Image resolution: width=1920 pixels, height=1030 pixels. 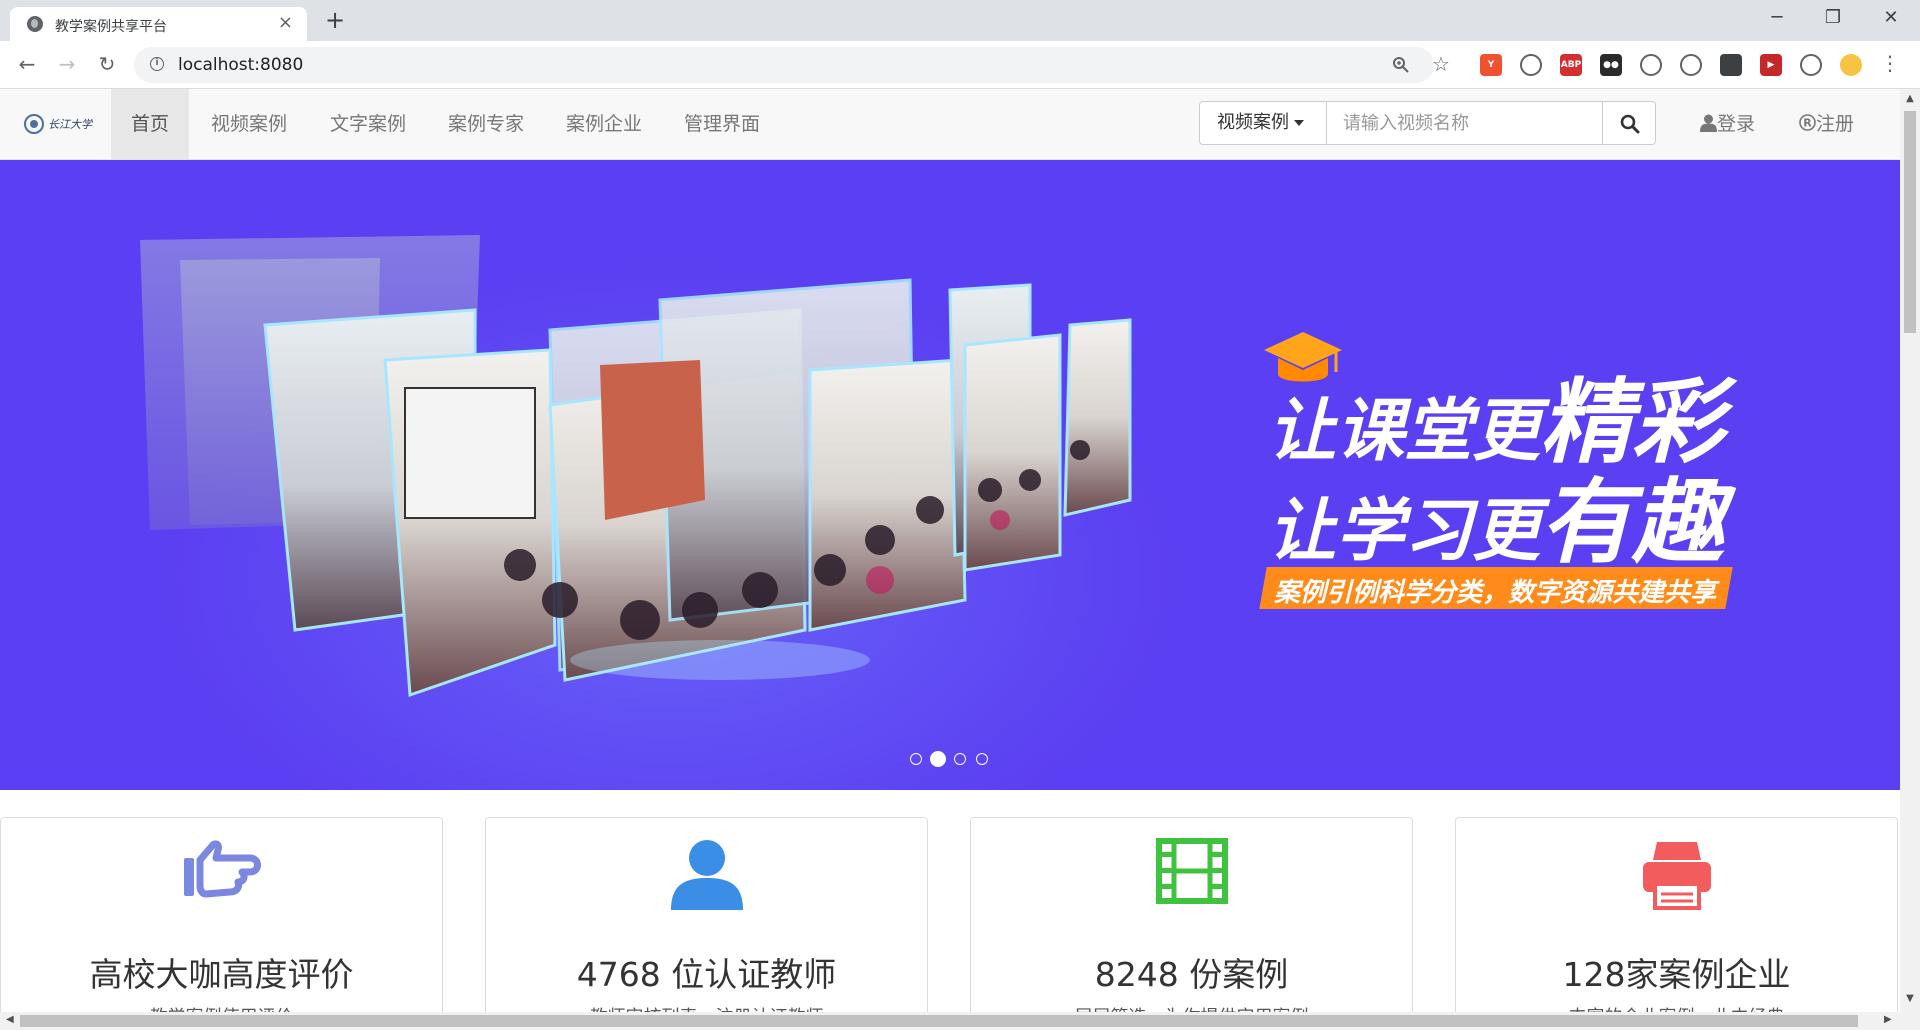 I want to click on reload-button: ↻, so click(x=107, y=64).